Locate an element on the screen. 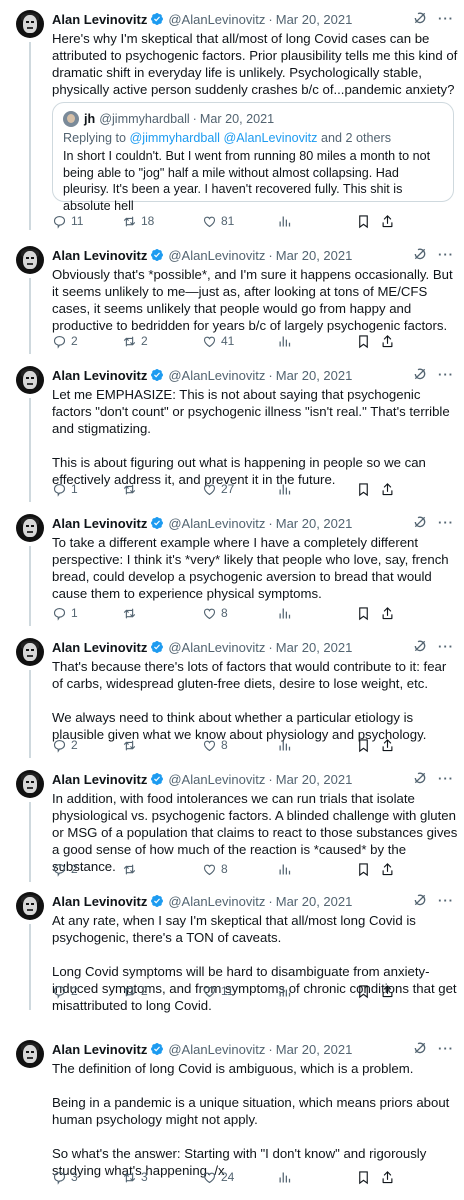 Image resolution: width=464 pixels, height=1200 pixels. reply-button: 11 is located at coordinates (67, 221).